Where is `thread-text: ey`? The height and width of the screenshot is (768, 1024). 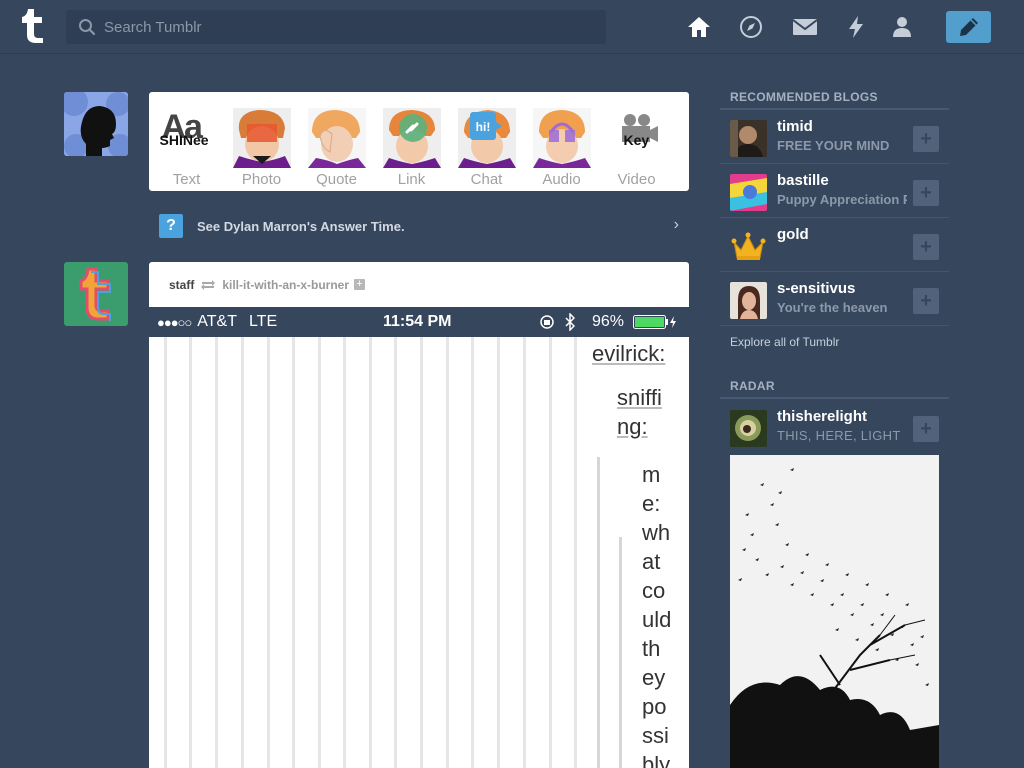
thread-text: ey is located at coordinates (654, 677).